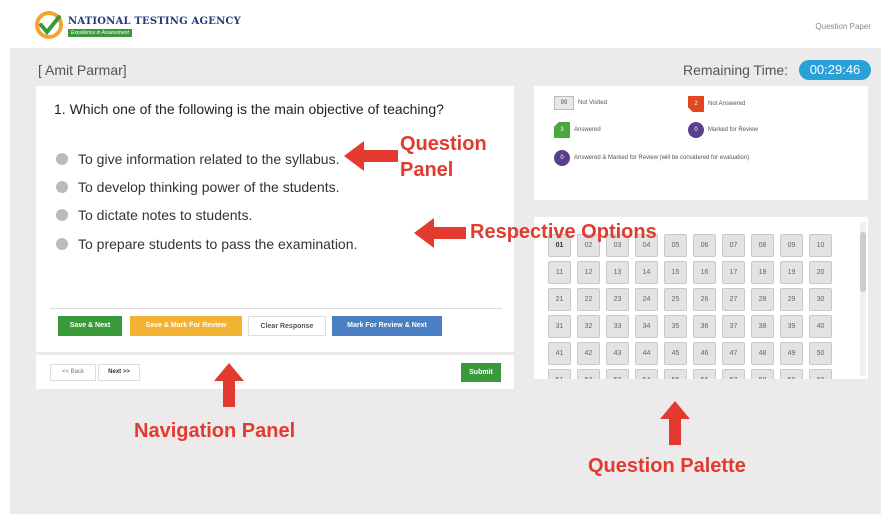 Image resolution: width=881 pixels, height=514 pixels. Describe the element at coordinates (820, 272) in the screenshot. I see `palette-question-button: 20` at that location.